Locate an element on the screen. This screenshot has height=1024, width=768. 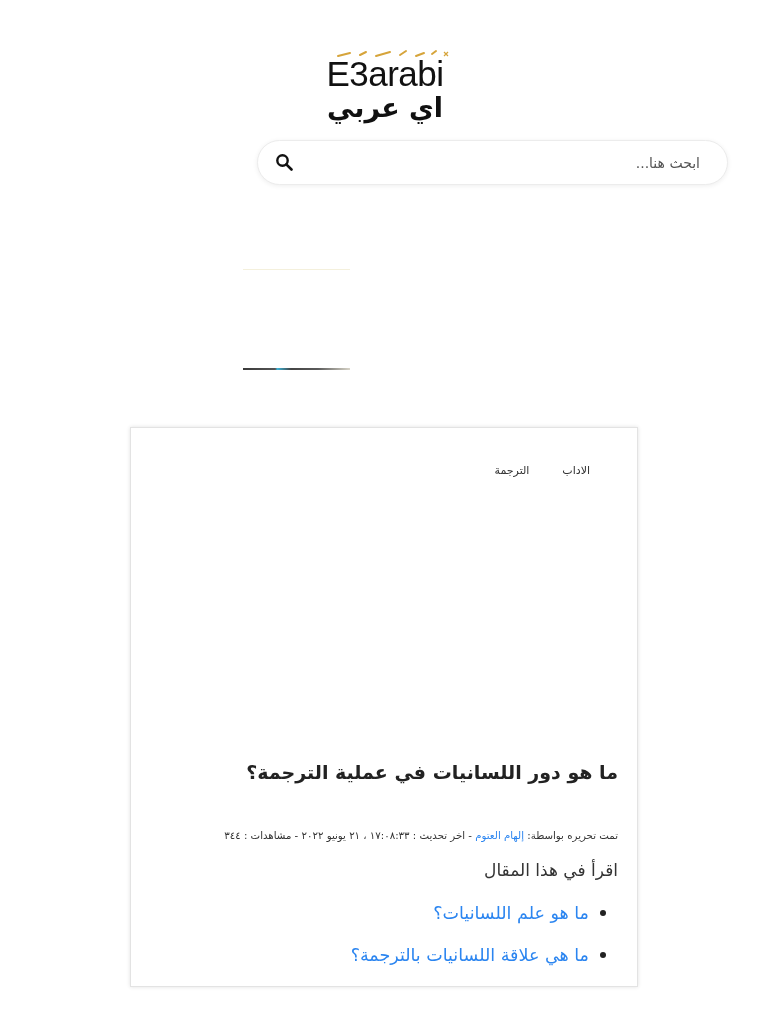
toc-link: ما هو علم اللسانيات؟ is located at coordinates (511, 913).